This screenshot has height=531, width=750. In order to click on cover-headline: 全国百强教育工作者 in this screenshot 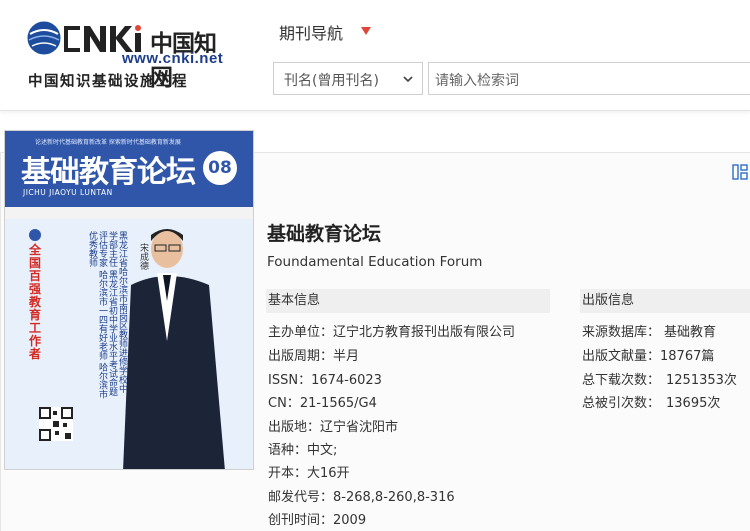, I will do `click(35, 302)`.